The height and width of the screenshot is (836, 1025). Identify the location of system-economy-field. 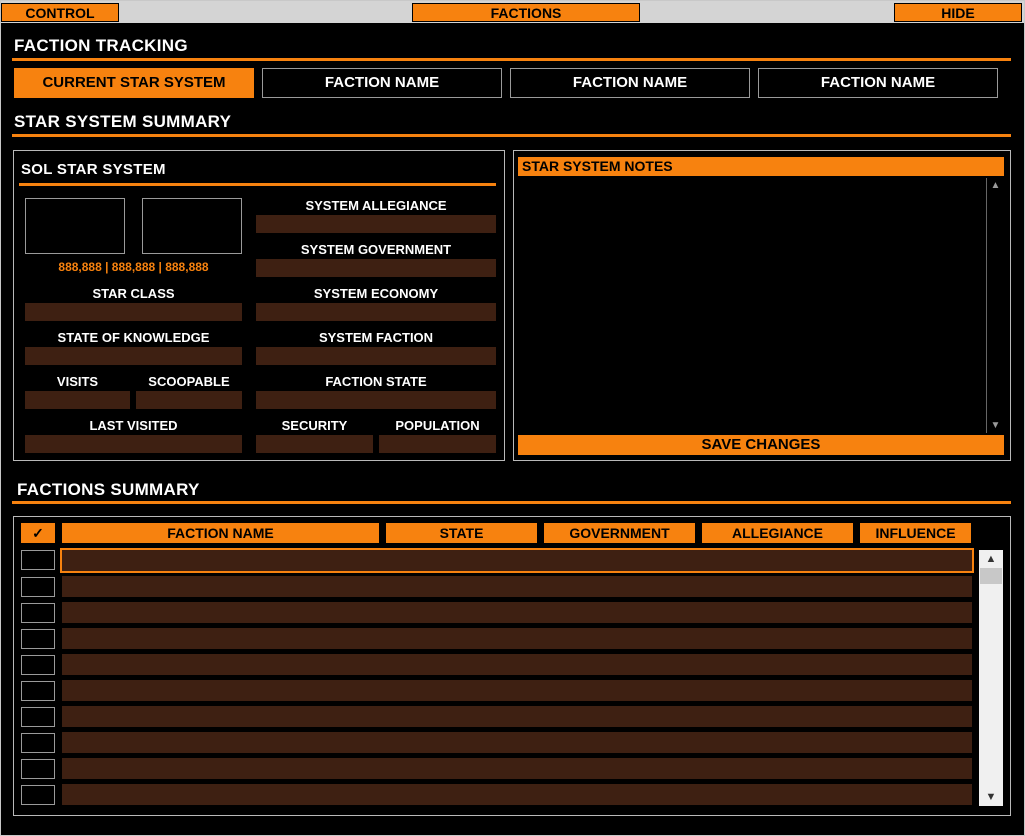
(376, 312).